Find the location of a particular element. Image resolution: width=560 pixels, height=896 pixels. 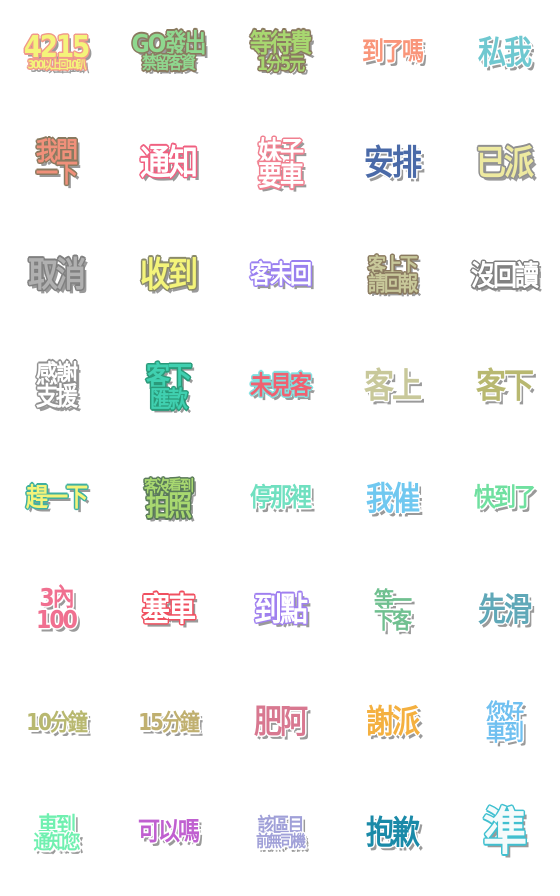

sticker-text: 已派 is located at coordinates (505, 163).